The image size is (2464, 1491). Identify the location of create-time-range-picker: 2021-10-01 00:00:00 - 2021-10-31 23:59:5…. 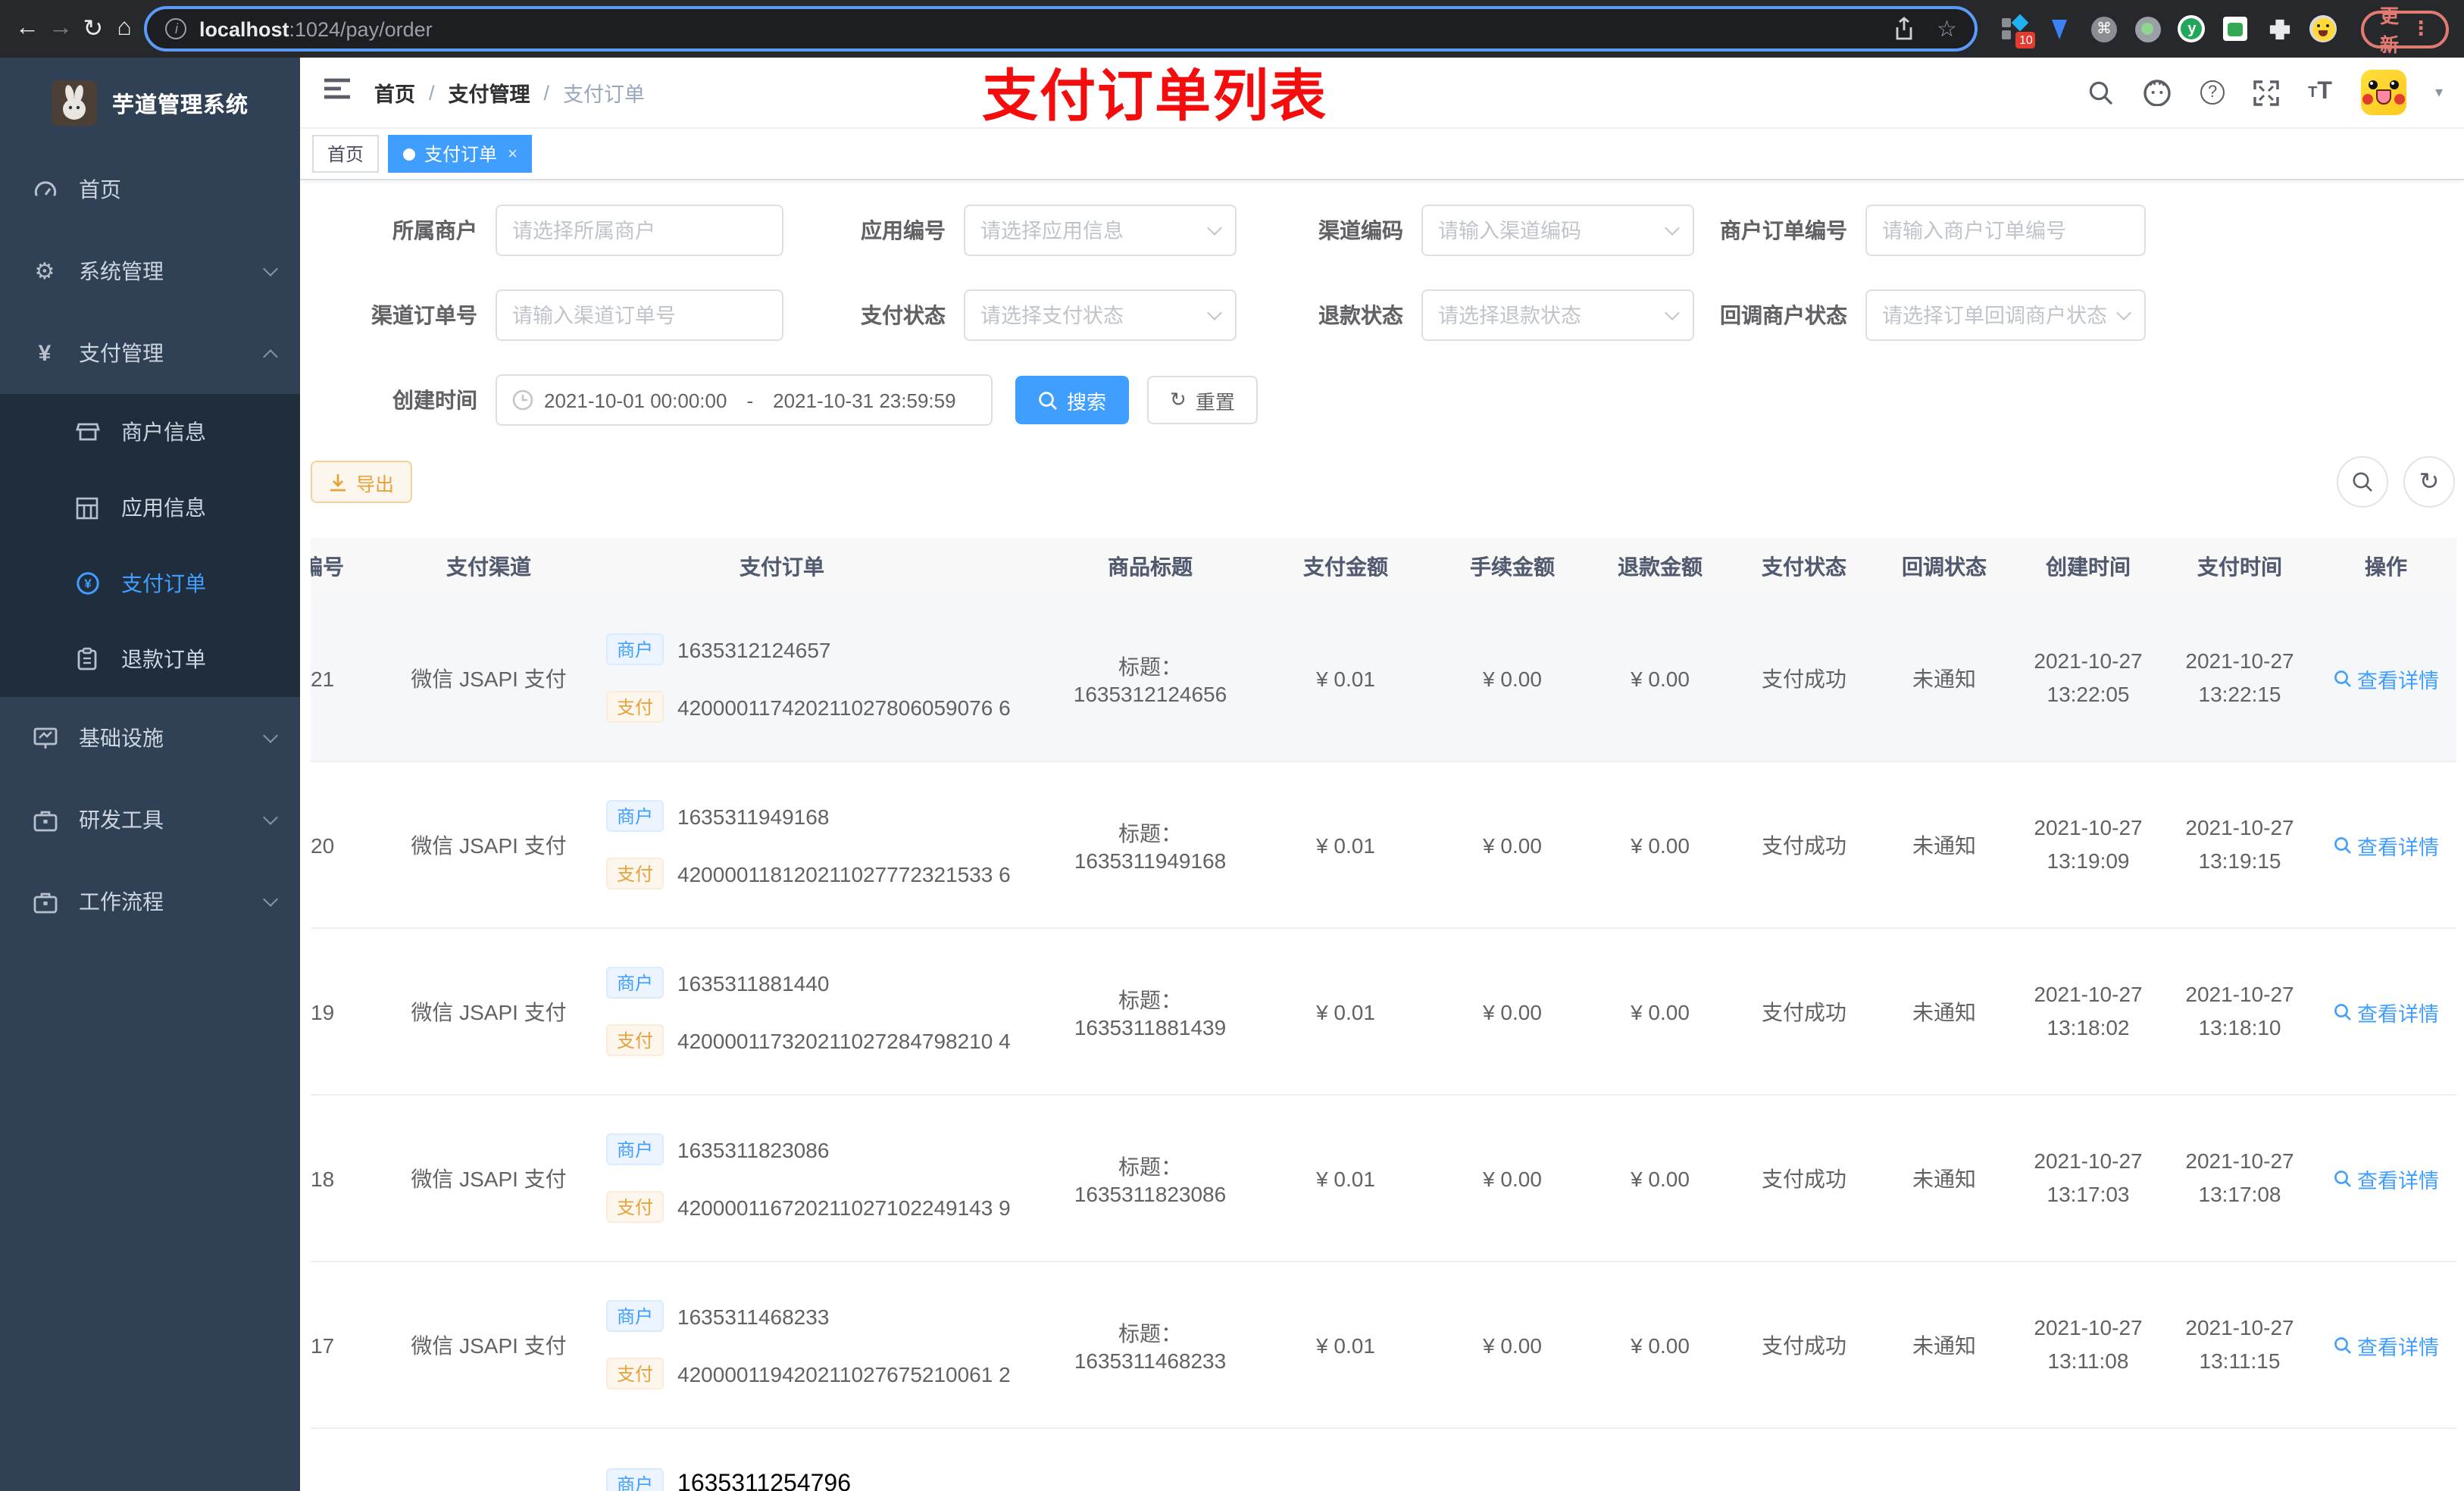
(744, 400).